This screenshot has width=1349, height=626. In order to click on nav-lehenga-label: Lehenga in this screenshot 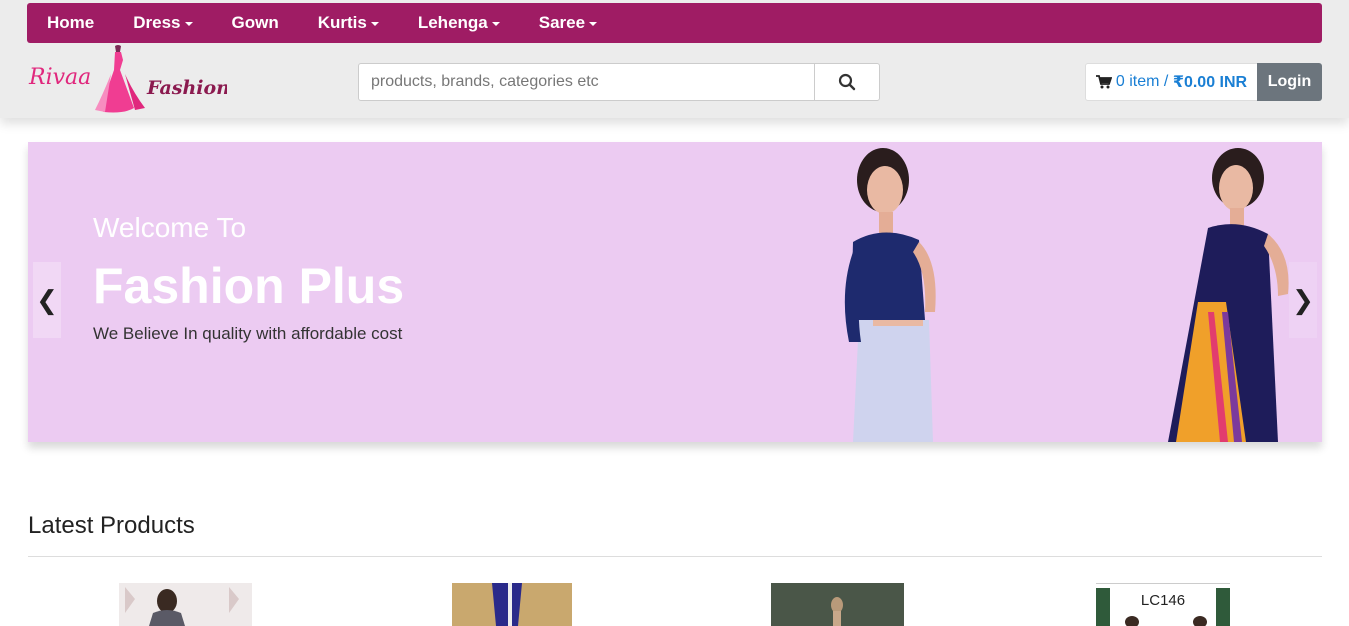, I will do `click(452, 22)`.